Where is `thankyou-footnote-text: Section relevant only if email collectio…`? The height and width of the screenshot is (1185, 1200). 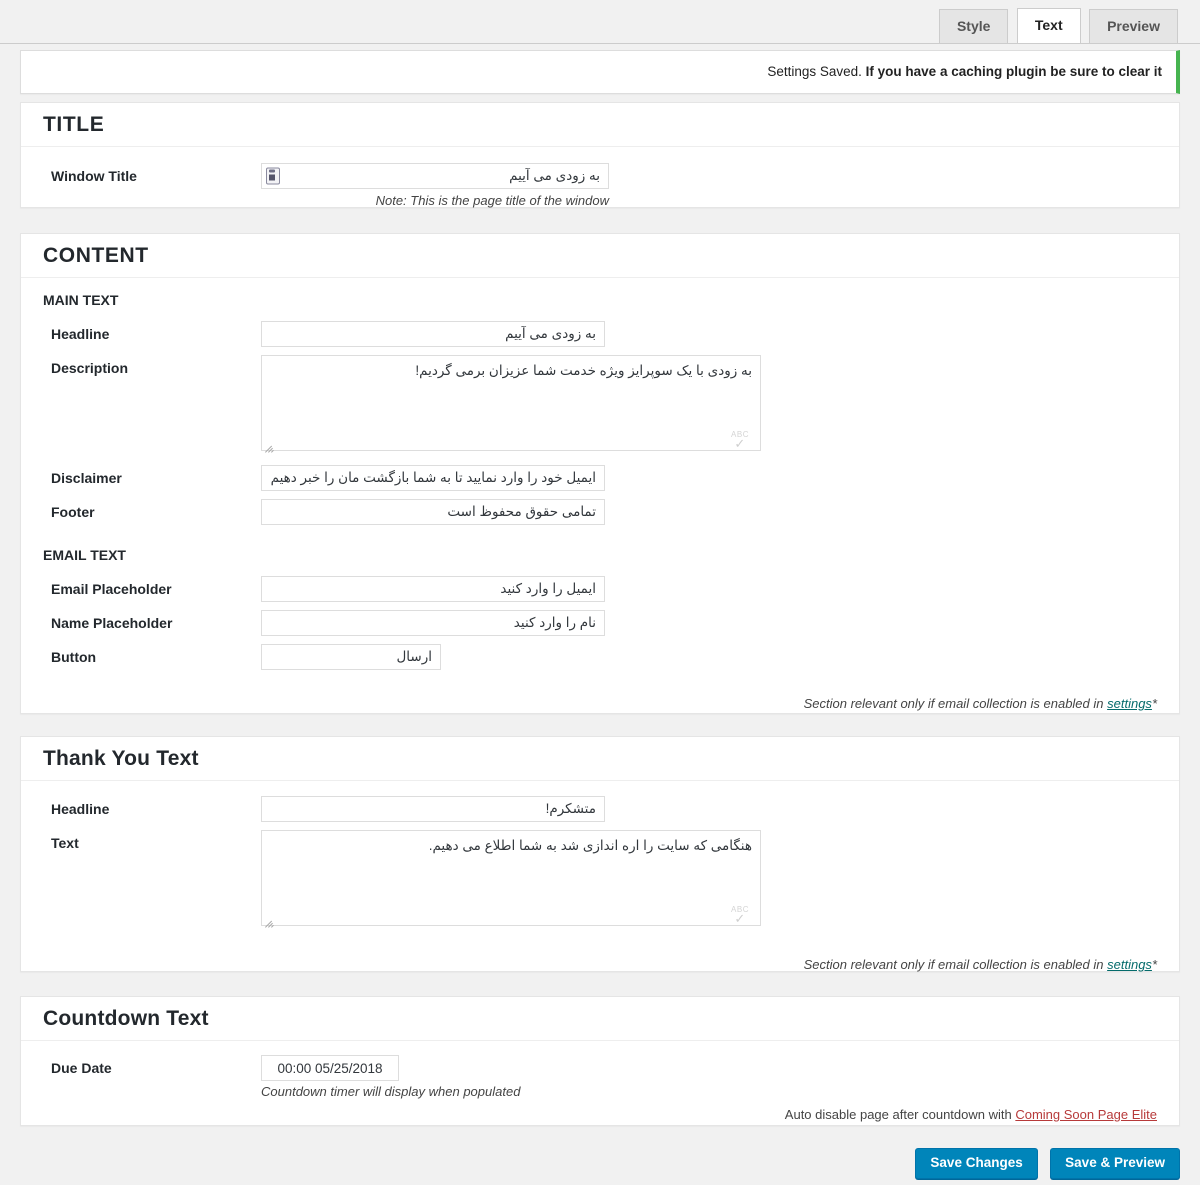
thankyou-footnote-text: Section relevant only if email collectio… is located at coordinates (955, 964).